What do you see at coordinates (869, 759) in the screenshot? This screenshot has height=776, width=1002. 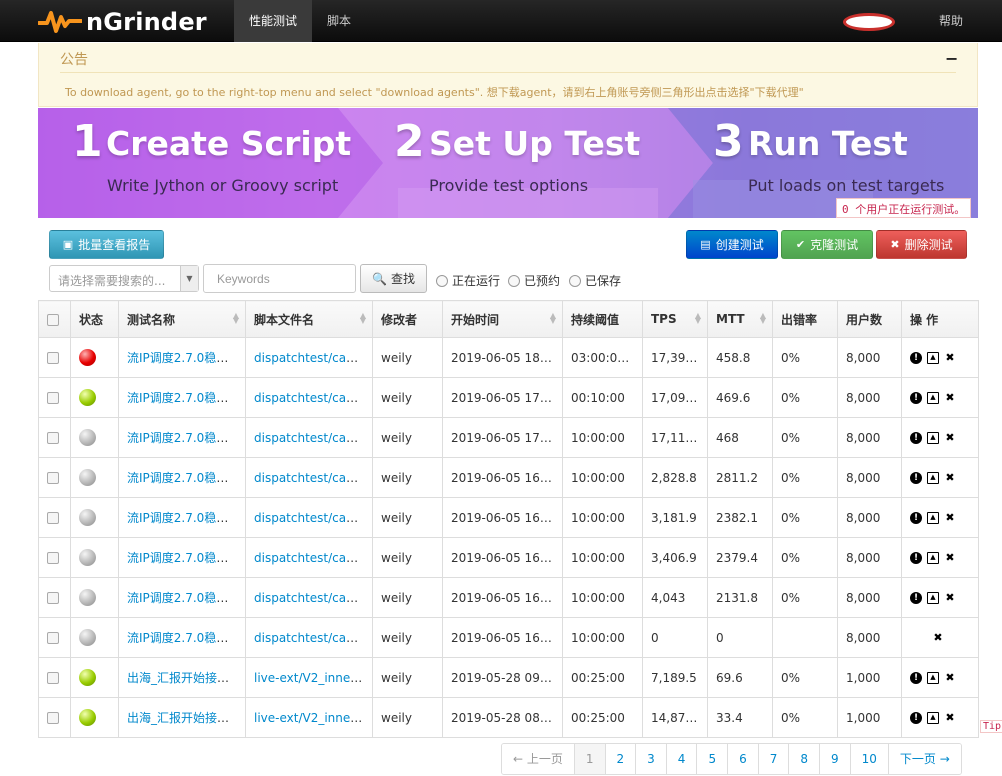 I see `page-10-button: 10` at bounding box center [869, 759].